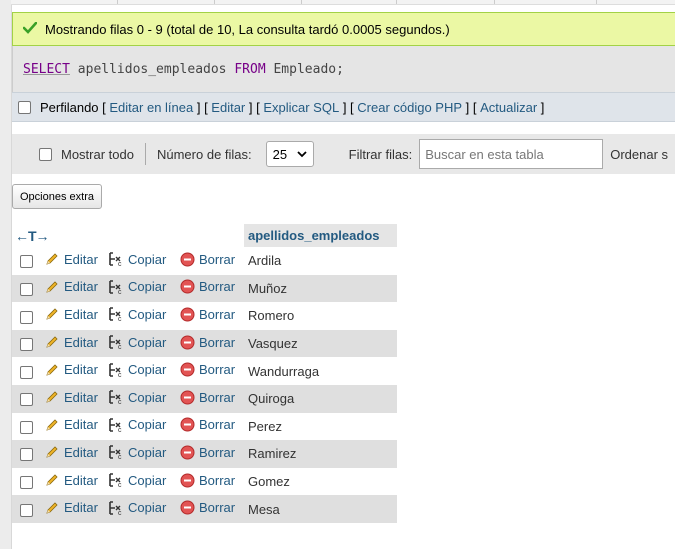 The width and height of the screenshot is (675, 549). Describe the element at coordinates (151, 107) in the screenshot. I see `inline-edit-link: Editar en línea` at that location.